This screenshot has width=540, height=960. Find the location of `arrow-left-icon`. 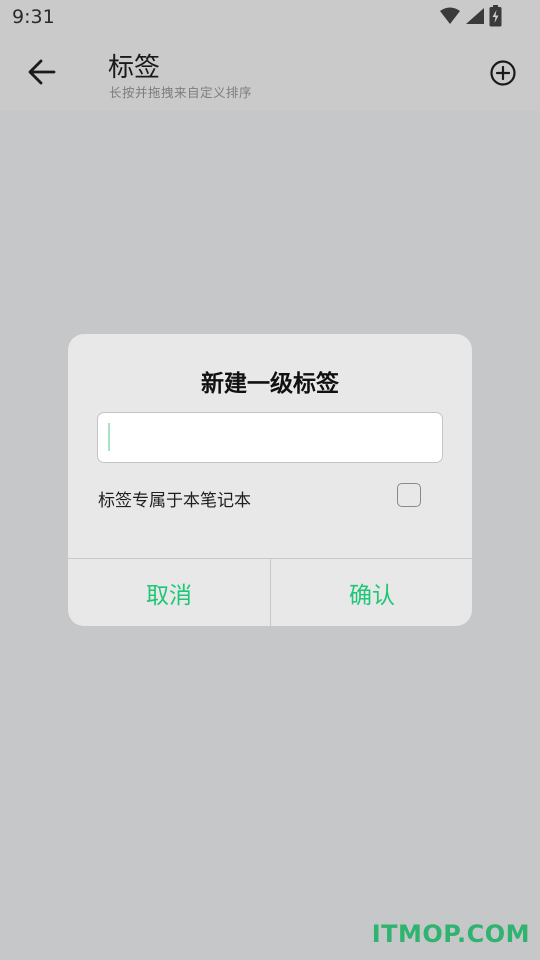

arrow-left-icon is located at coordinates (42, 74).